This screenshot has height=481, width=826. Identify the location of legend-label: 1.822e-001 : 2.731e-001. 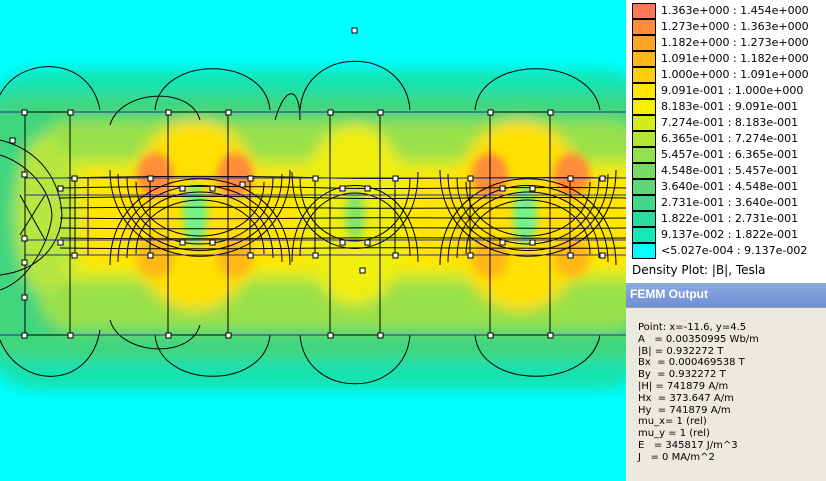
(730, 218).